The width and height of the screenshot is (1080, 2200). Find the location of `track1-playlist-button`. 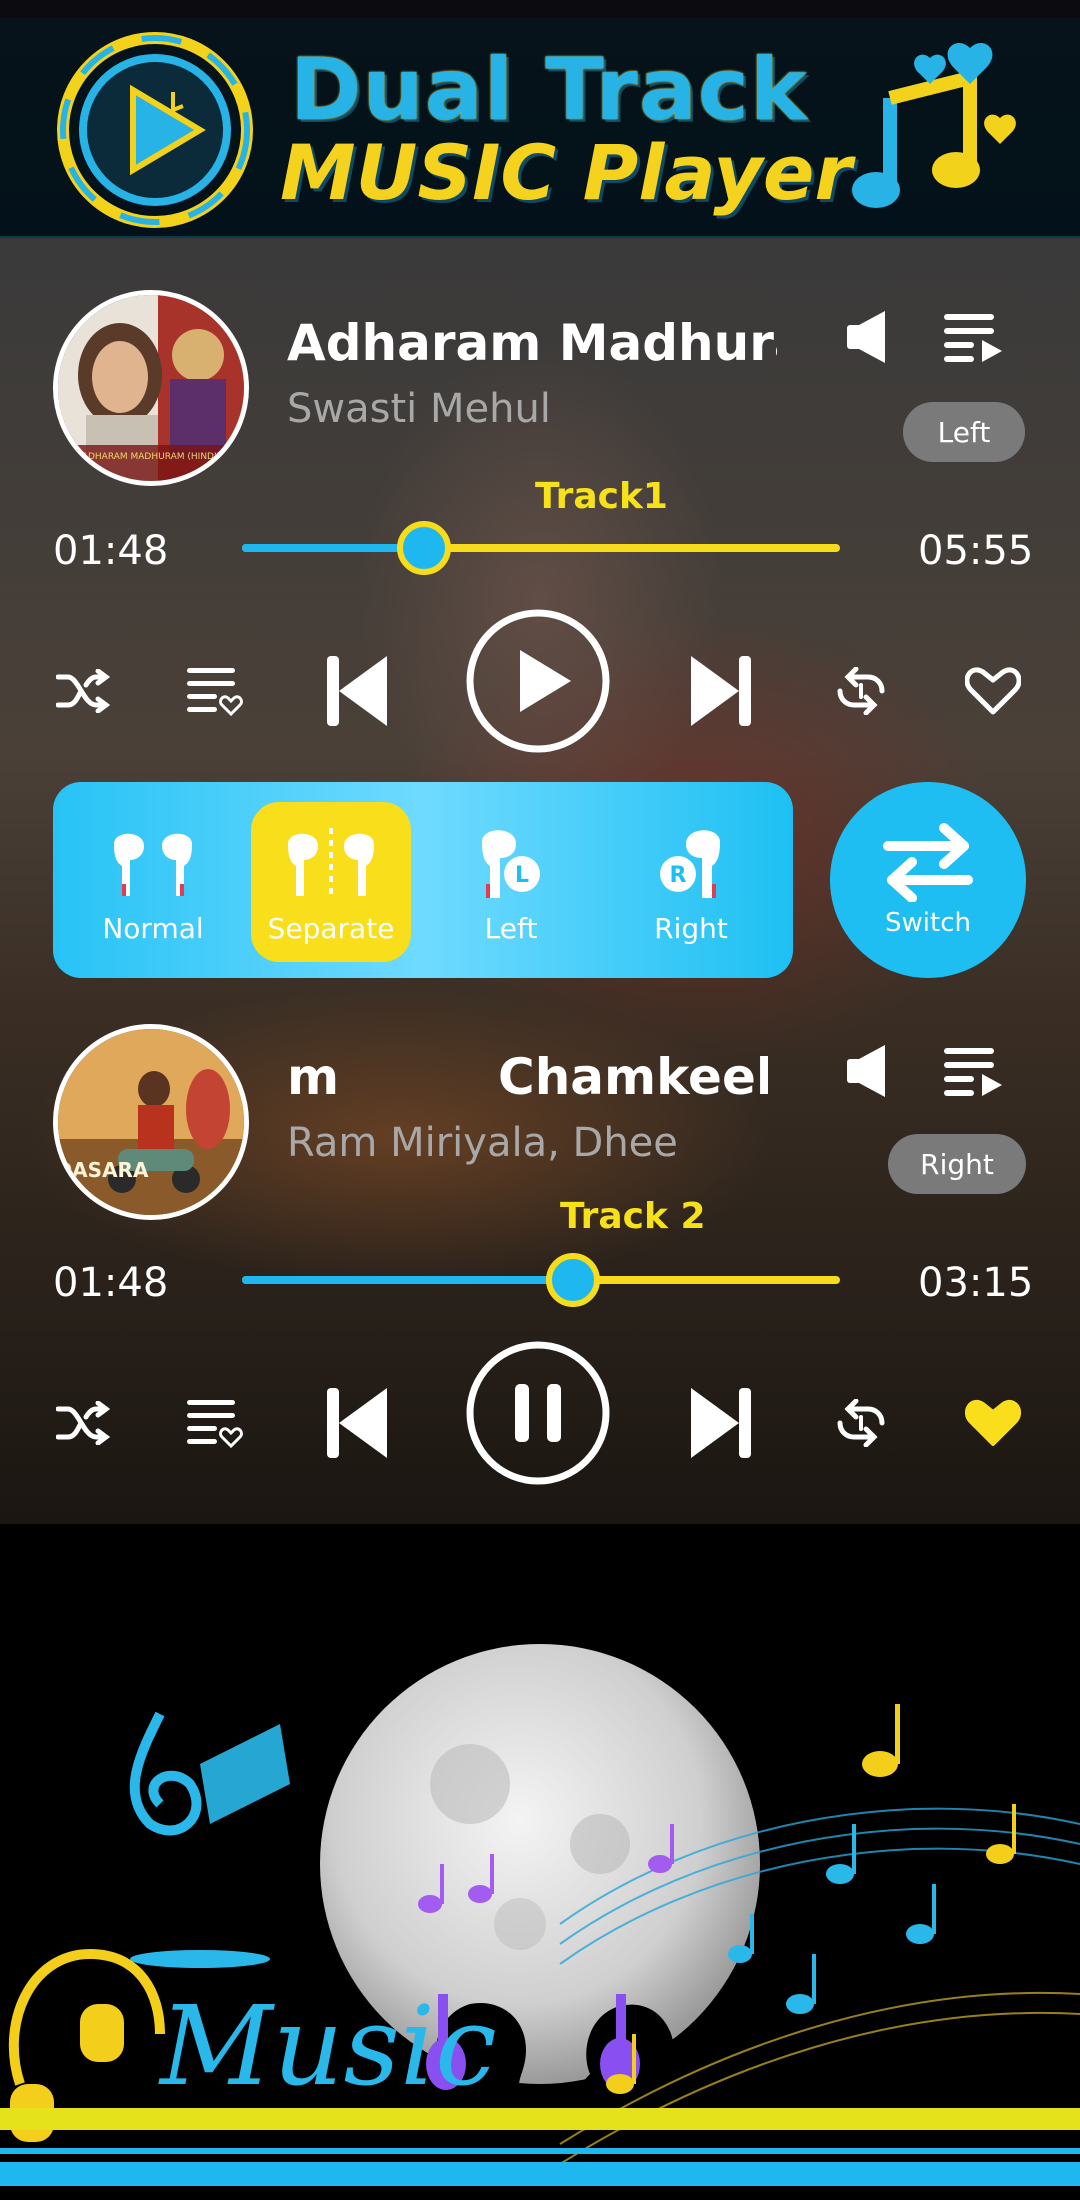

track1-playlist-button is located at coordinates (973, 337).